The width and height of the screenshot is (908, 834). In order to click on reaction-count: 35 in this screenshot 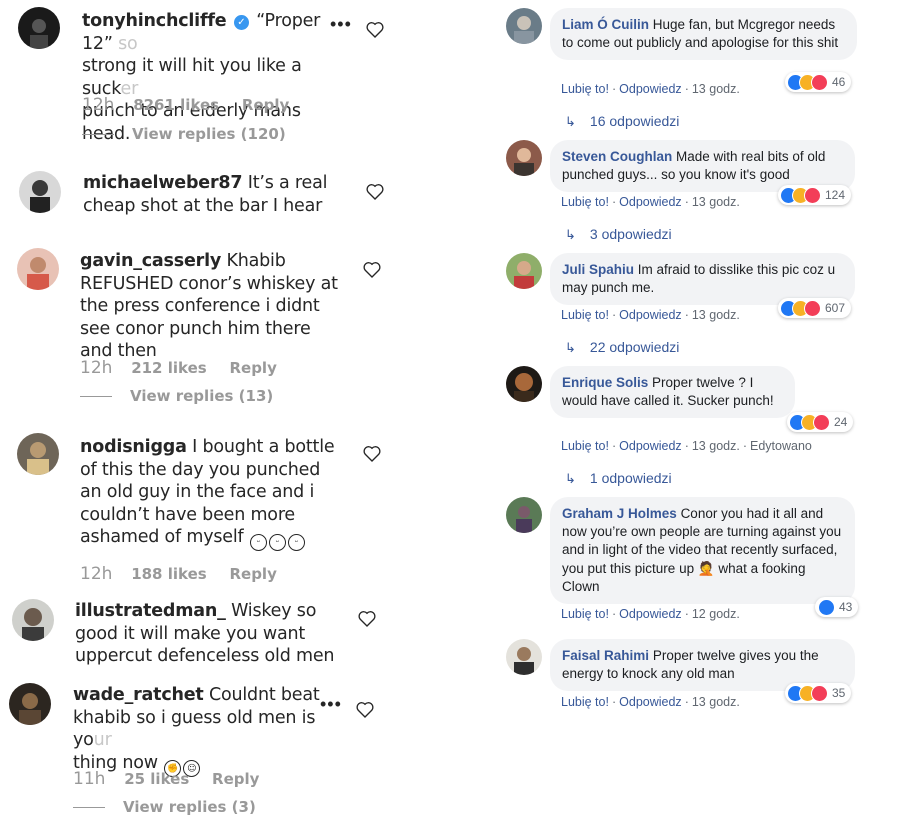, I will do `click(839, 693)`.